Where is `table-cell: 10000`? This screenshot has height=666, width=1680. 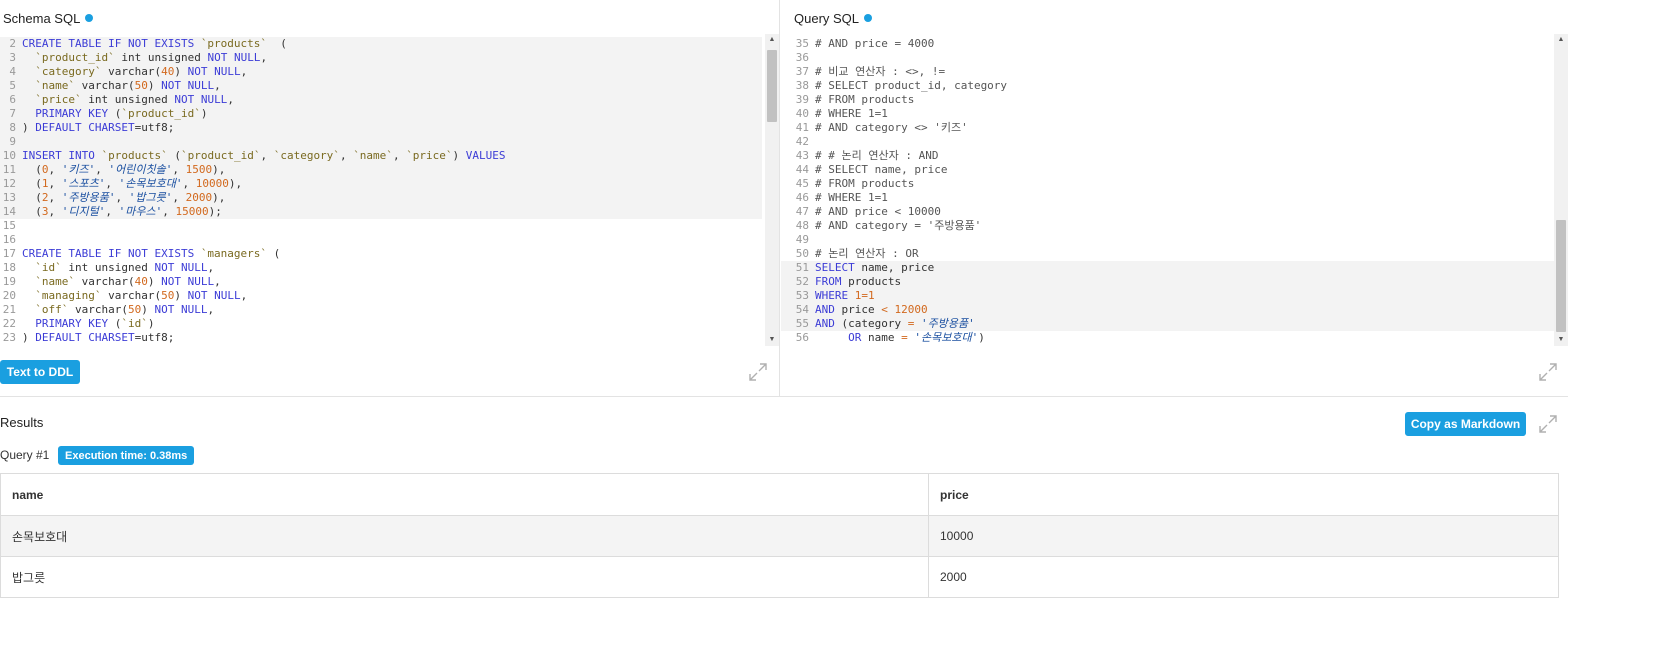 table-cell: 10000 is located at coordinates (1243, 536).